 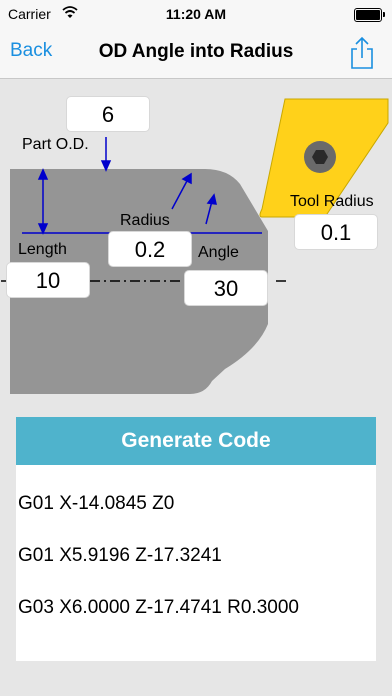 I want to click on status-bar: Carrier 11:20 AM, so click(x=196, y=14).